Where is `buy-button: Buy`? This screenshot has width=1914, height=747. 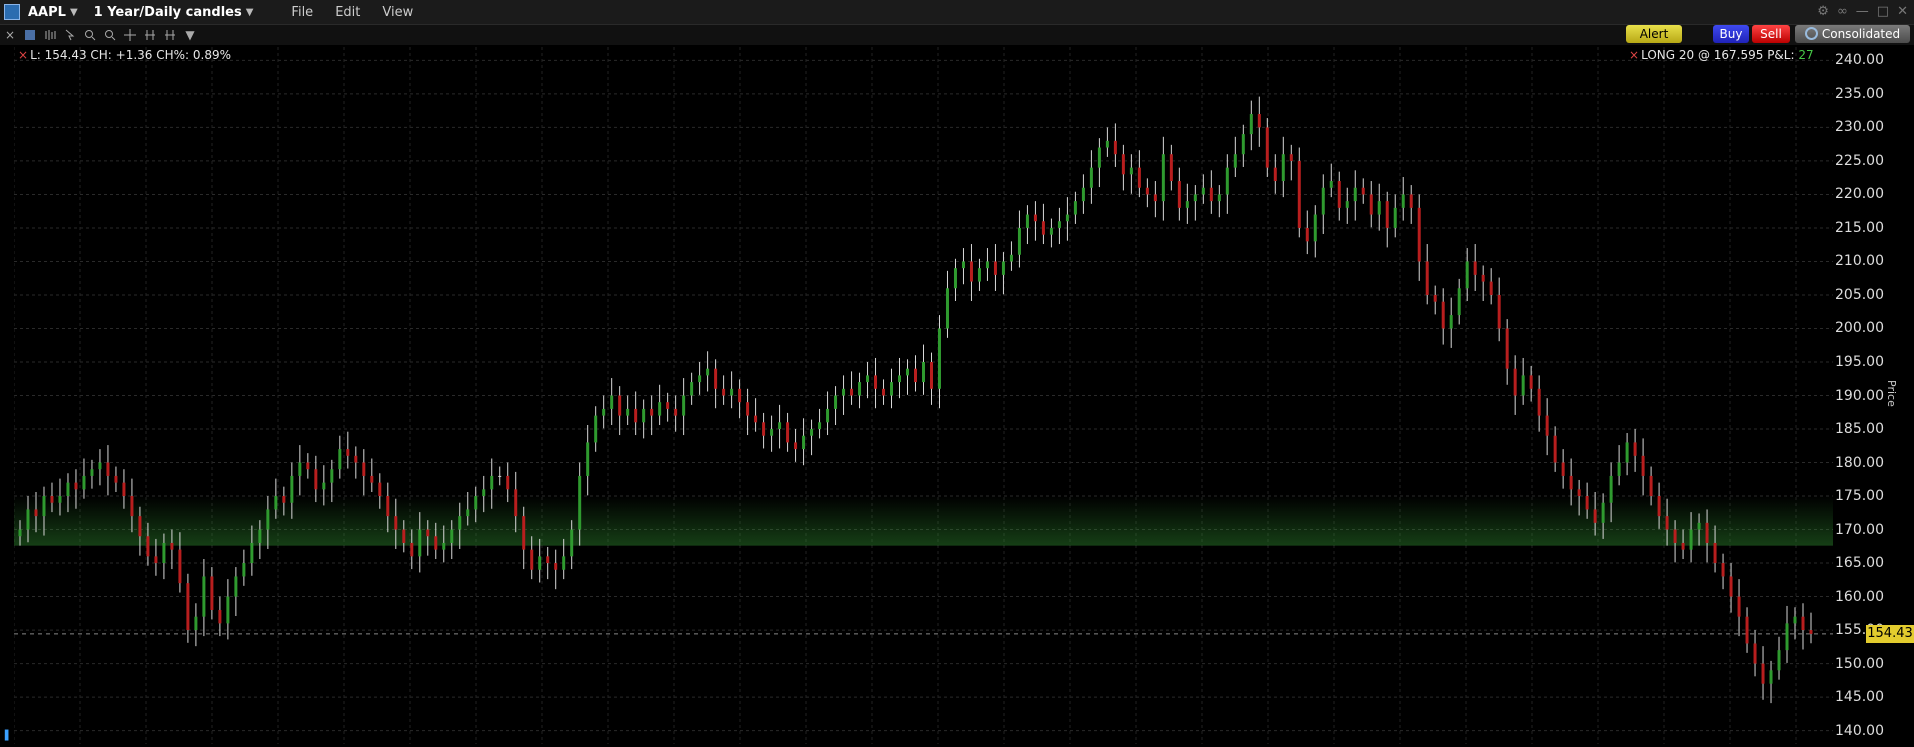
buy-button: Buy is located at coordinates (1731, 34).